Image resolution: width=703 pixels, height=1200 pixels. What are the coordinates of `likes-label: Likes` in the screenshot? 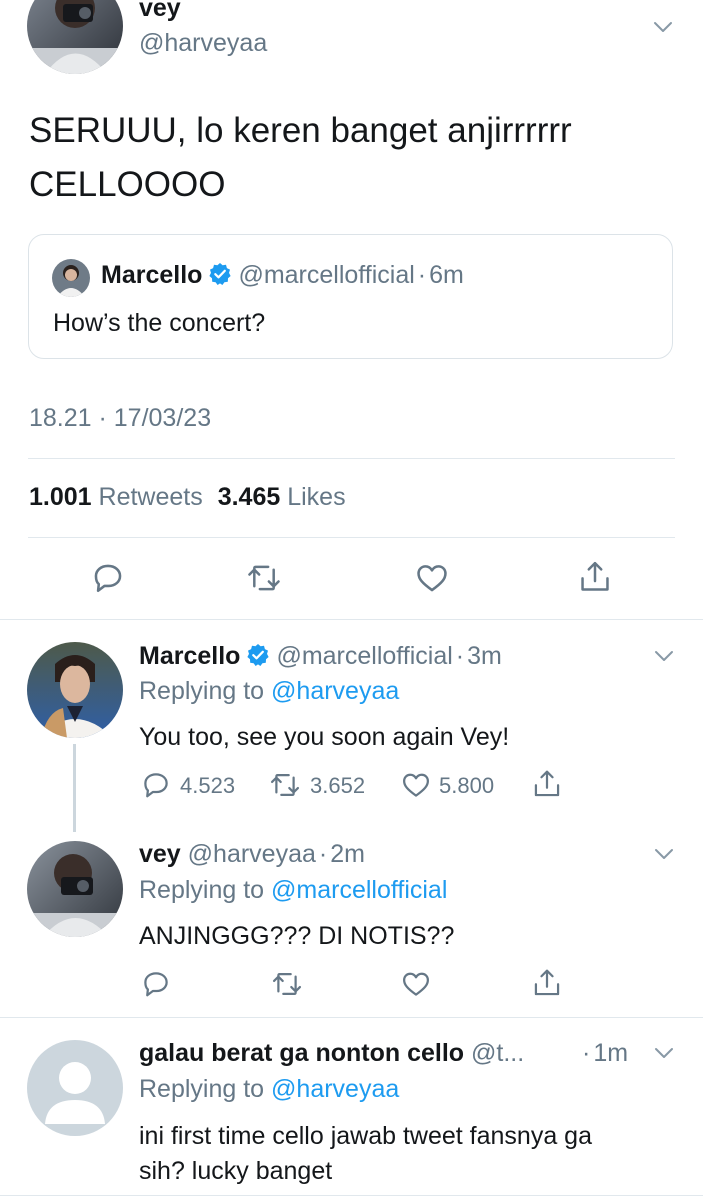 It's located at (316, 497).